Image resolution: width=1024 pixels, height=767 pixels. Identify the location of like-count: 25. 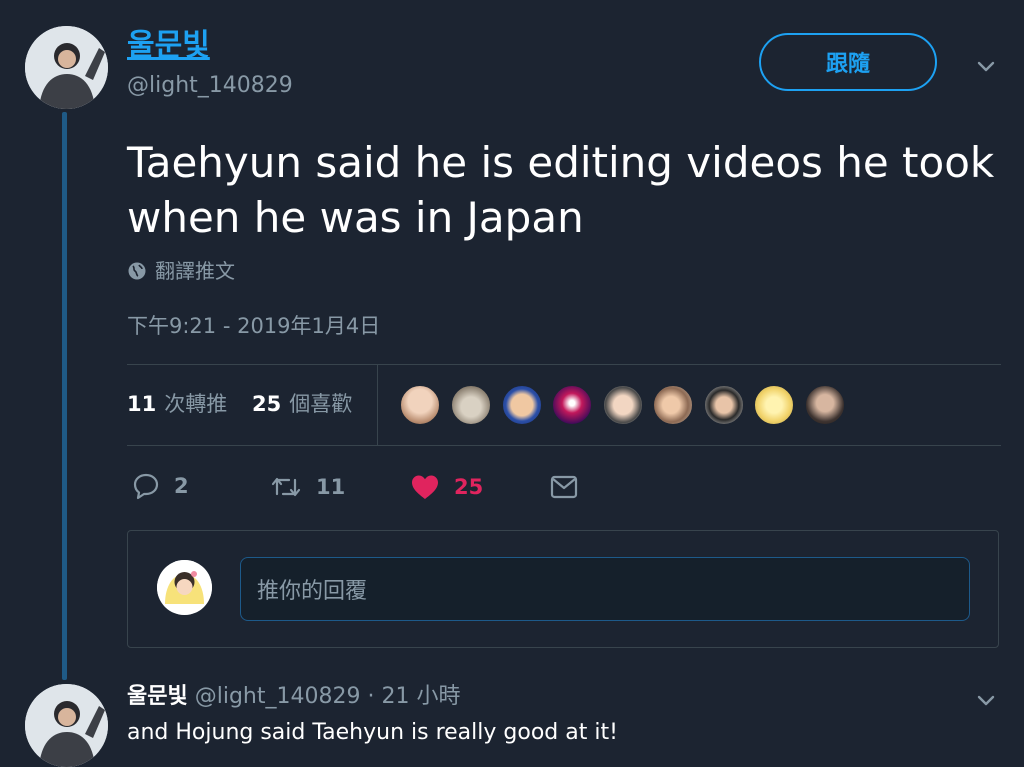
(469, 487).